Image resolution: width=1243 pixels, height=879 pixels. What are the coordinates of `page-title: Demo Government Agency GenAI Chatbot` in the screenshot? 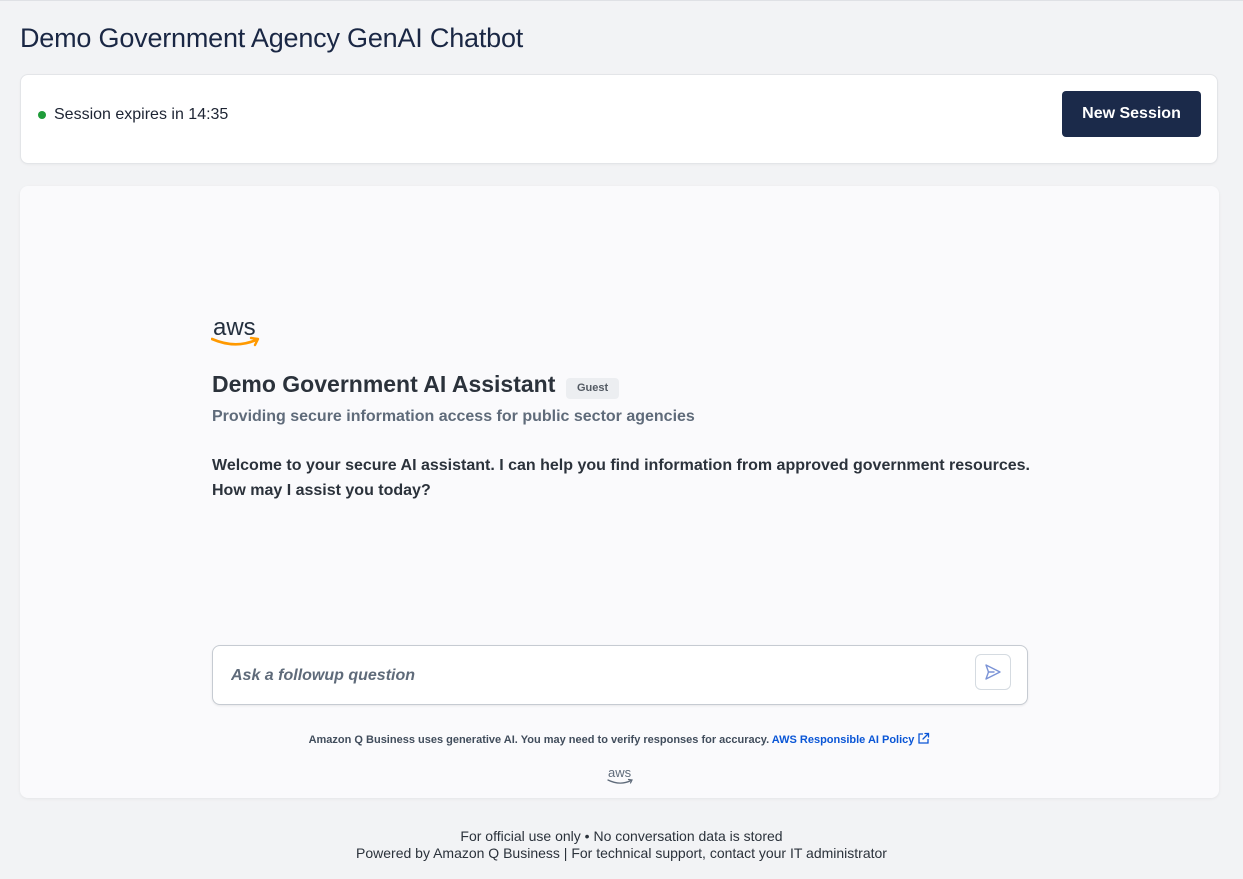 It's located at (272, 38).